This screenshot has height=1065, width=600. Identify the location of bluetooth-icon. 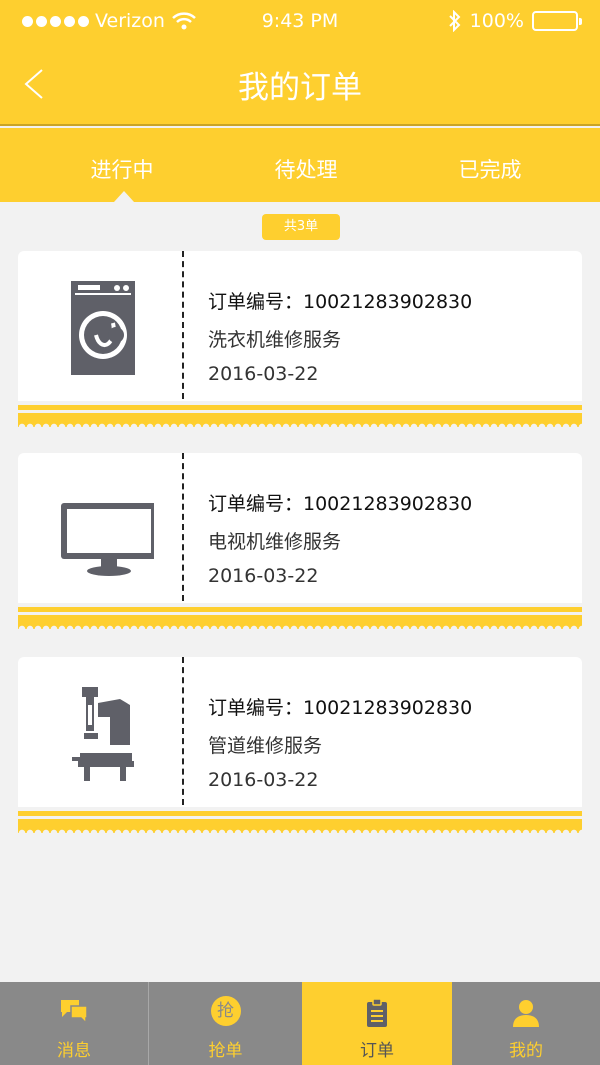
(454, 21).